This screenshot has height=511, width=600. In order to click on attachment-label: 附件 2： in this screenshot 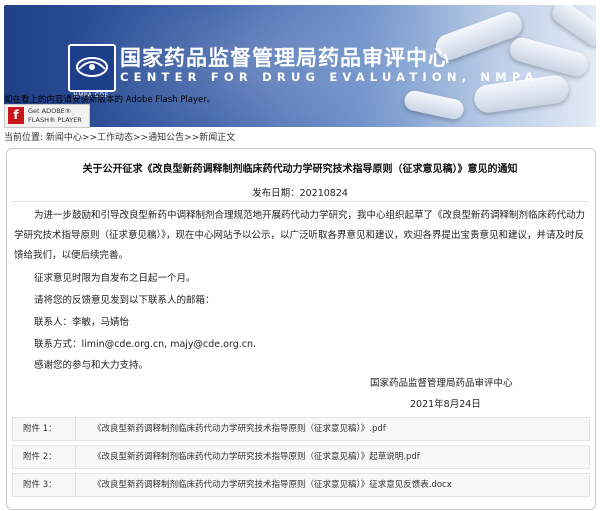, I will do `click(40, 457)`.